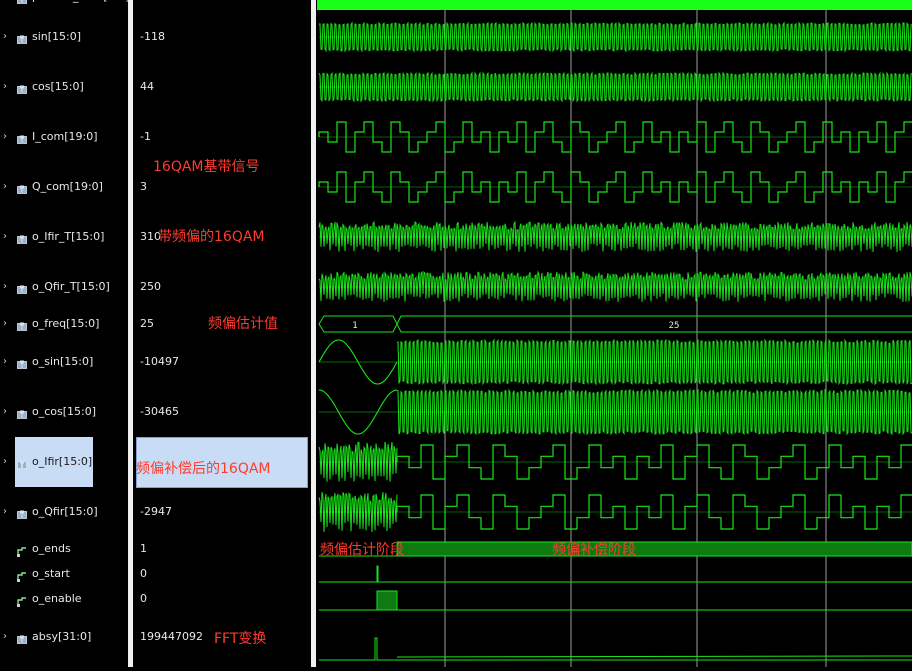 This screenshot has height=671, width=912. I want to click on signal-row-parallel: › parallel_data[3:0], so click(65, 3).